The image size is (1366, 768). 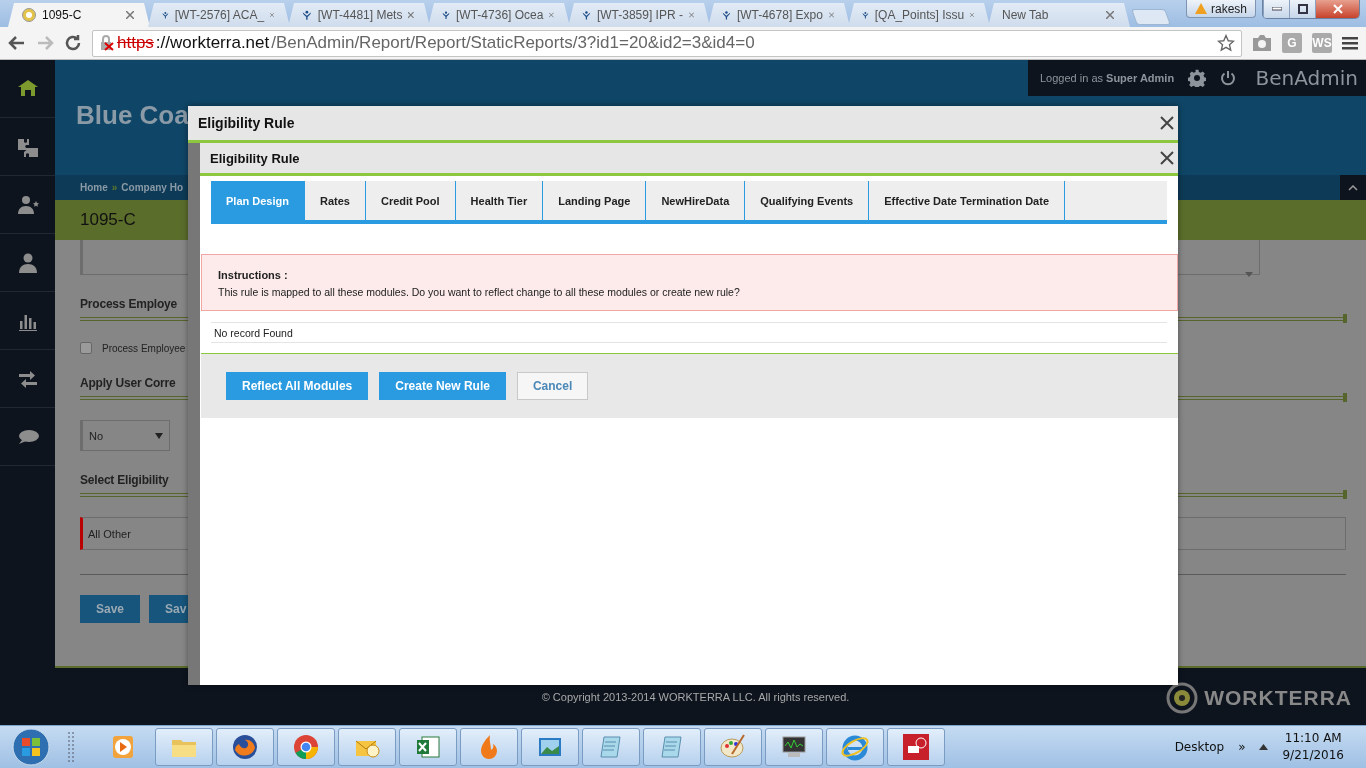 I want to click on chevron-up-icon, so click(x=1353, y=187).